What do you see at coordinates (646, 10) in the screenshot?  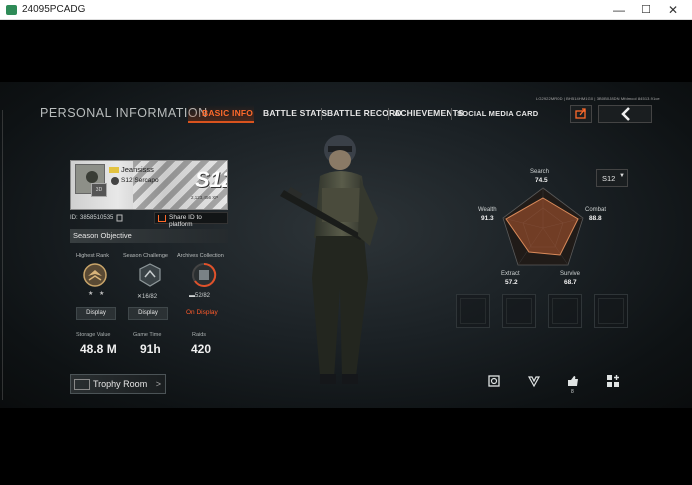 I see `maximize-button: ☐` at bounding box center [646, 10].